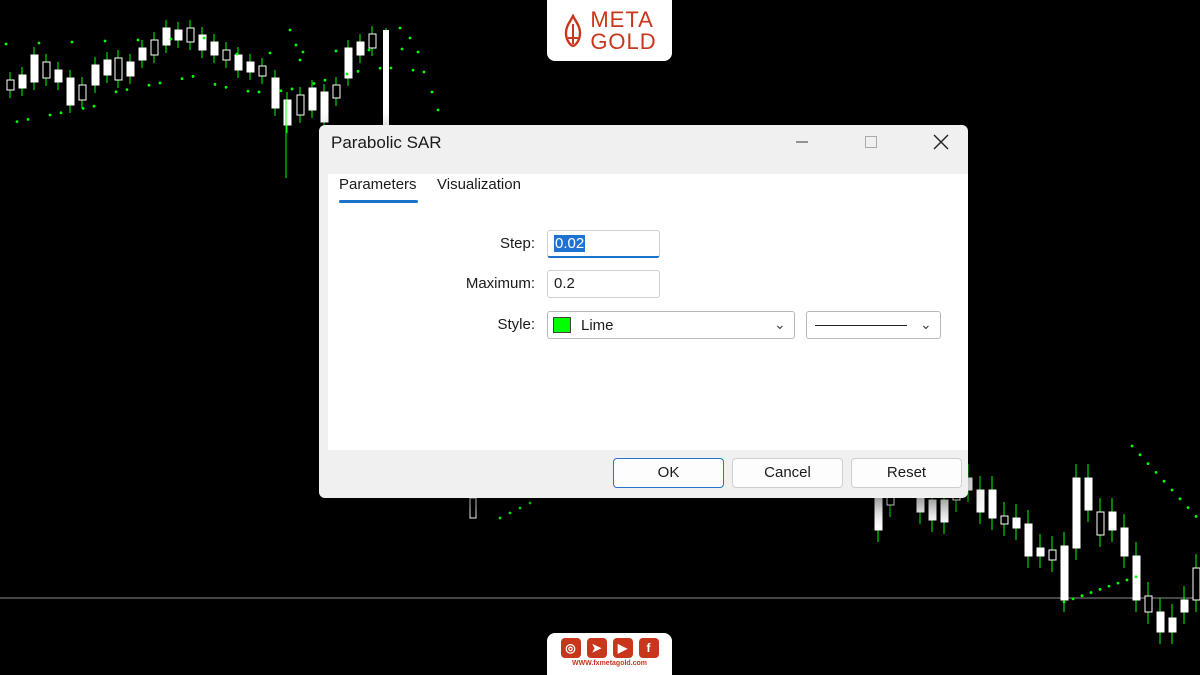  I want to click on dialog-titlebar: Parabolic SAR, so click(643, 142).